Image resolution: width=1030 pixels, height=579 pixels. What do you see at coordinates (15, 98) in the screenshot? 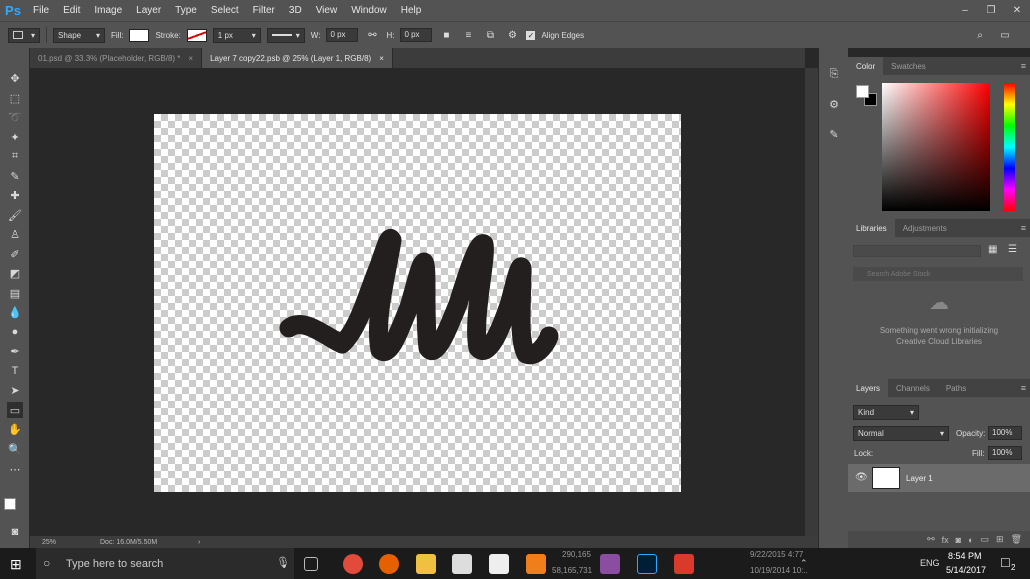
I see `marquee-tool-icon: ⬚` at bounding box center [15, 98].